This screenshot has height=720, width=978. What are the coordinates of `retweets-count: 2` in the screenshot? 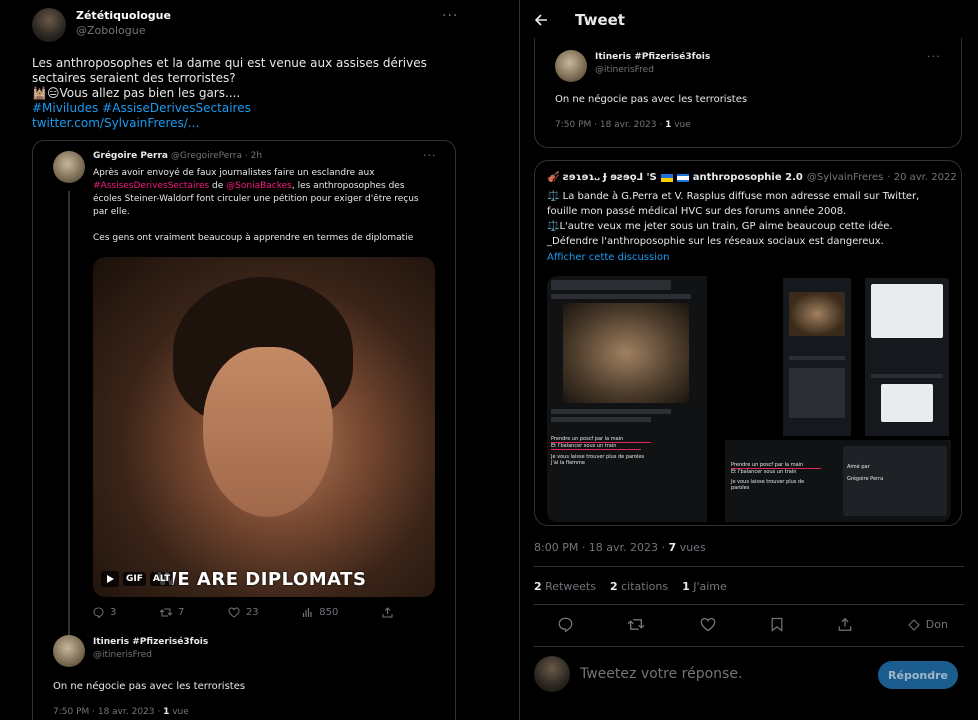 It's located at (538, 586).